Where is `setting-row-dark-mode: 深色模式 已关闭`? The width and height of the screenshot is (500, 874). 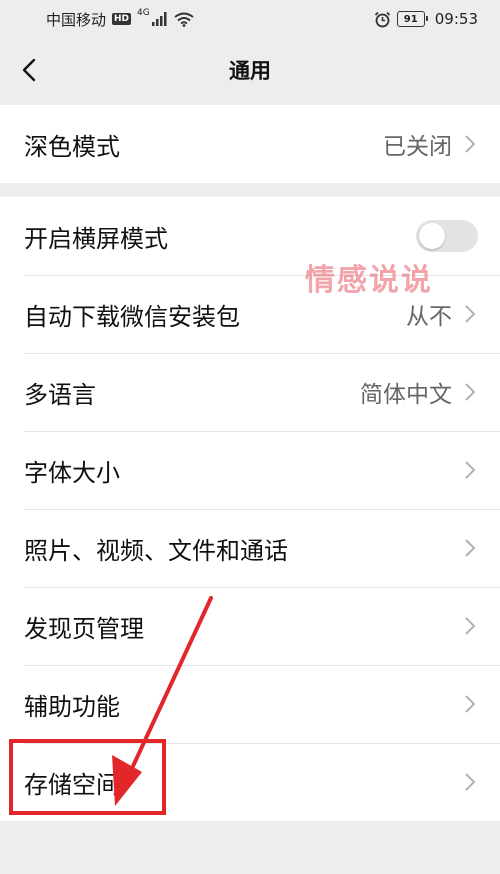 setting-row-dark-mode: 深色模式 已关闭 is located at coordinates (250, 144).